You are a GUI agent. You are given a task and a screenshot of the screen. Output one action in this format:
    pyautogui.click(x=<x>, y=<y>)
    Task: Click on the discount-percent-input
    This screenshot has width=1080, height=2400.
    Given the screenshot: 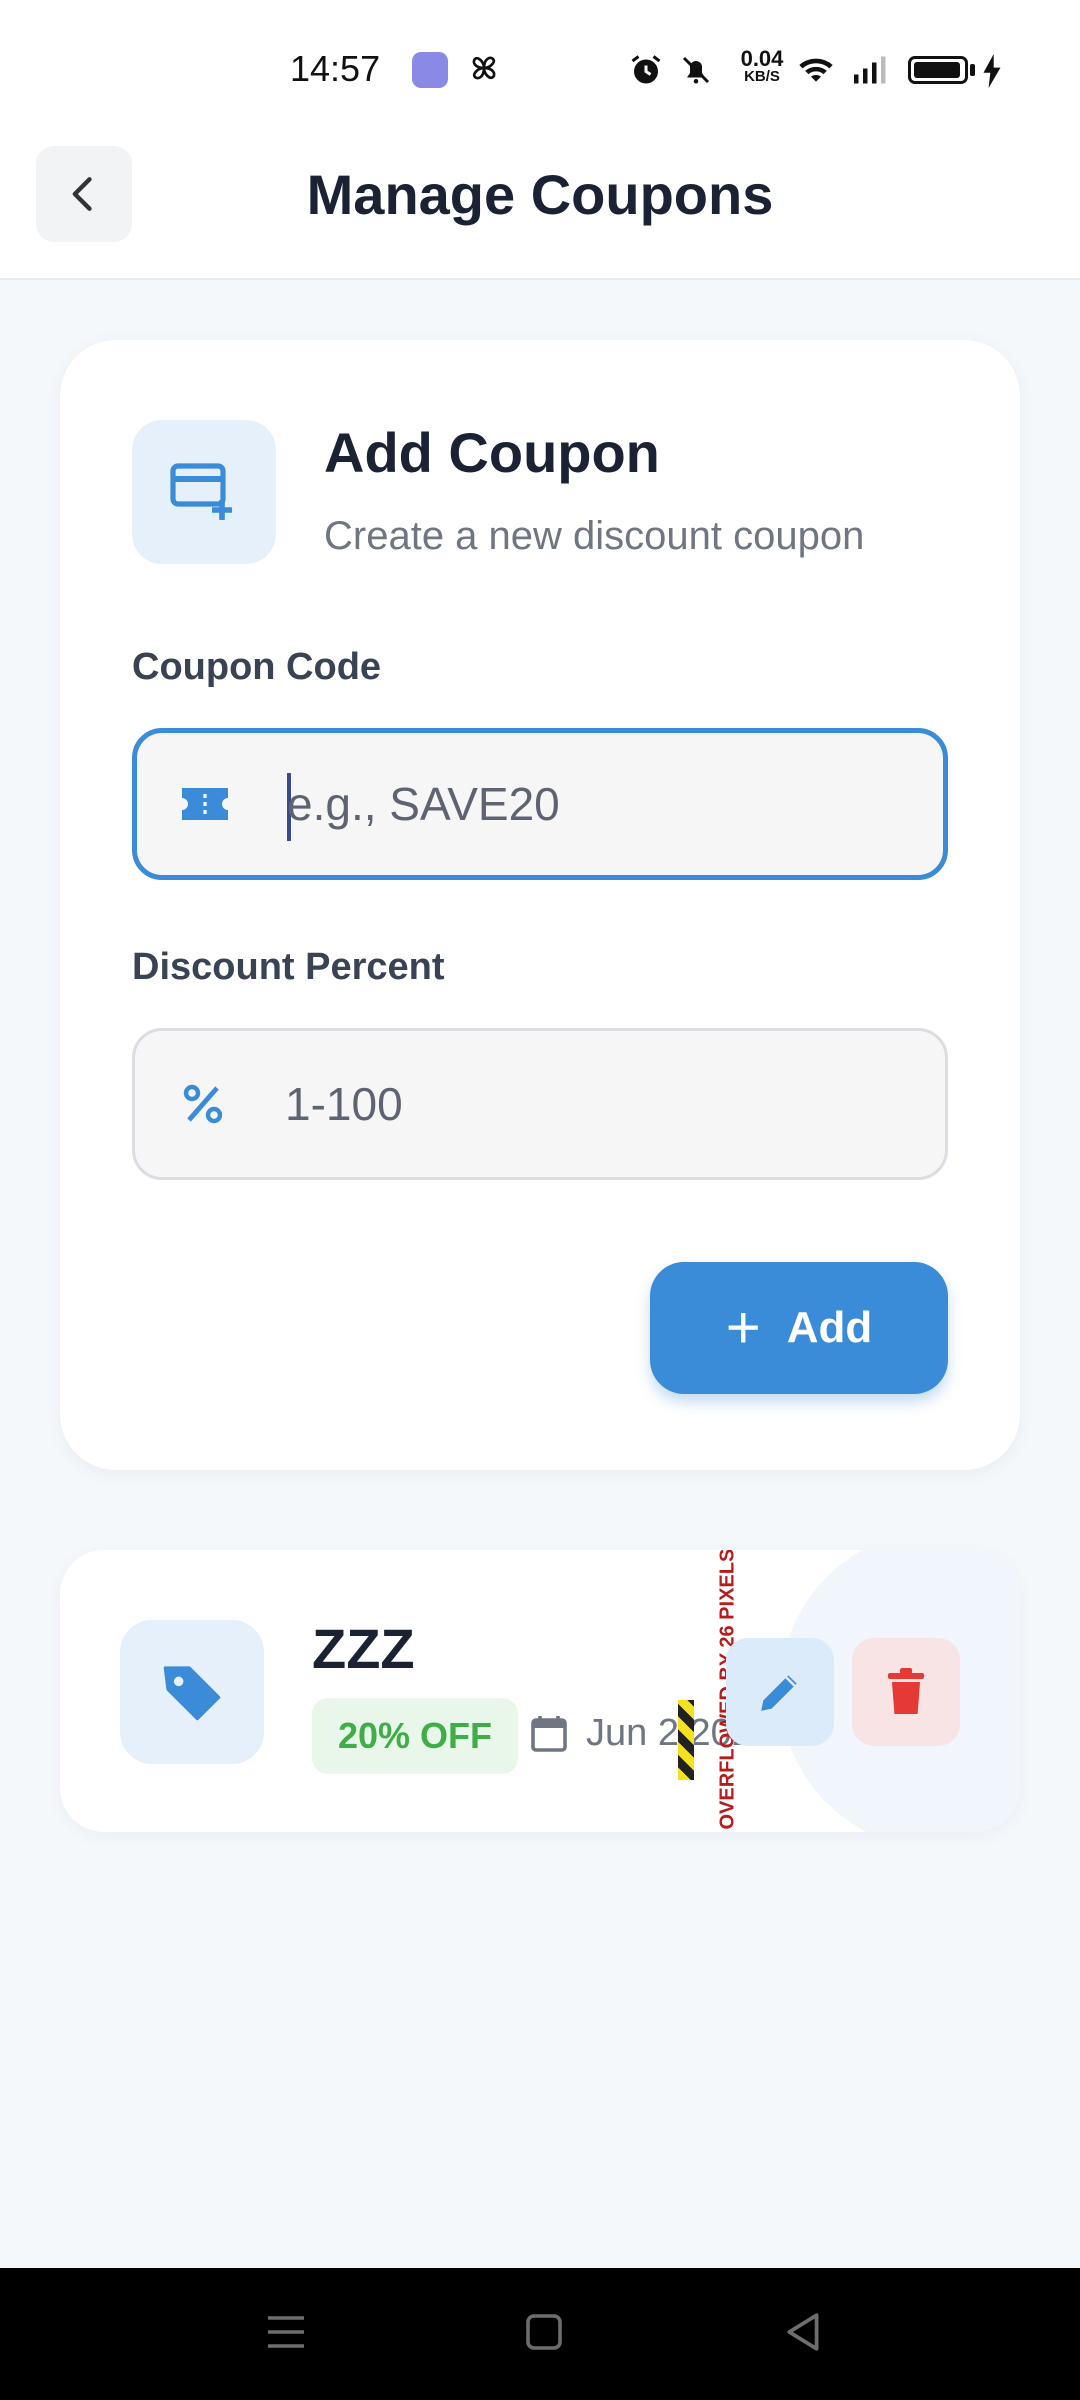 What is the action you would take?
    pyautogui.click(x=600, y=1104)
    